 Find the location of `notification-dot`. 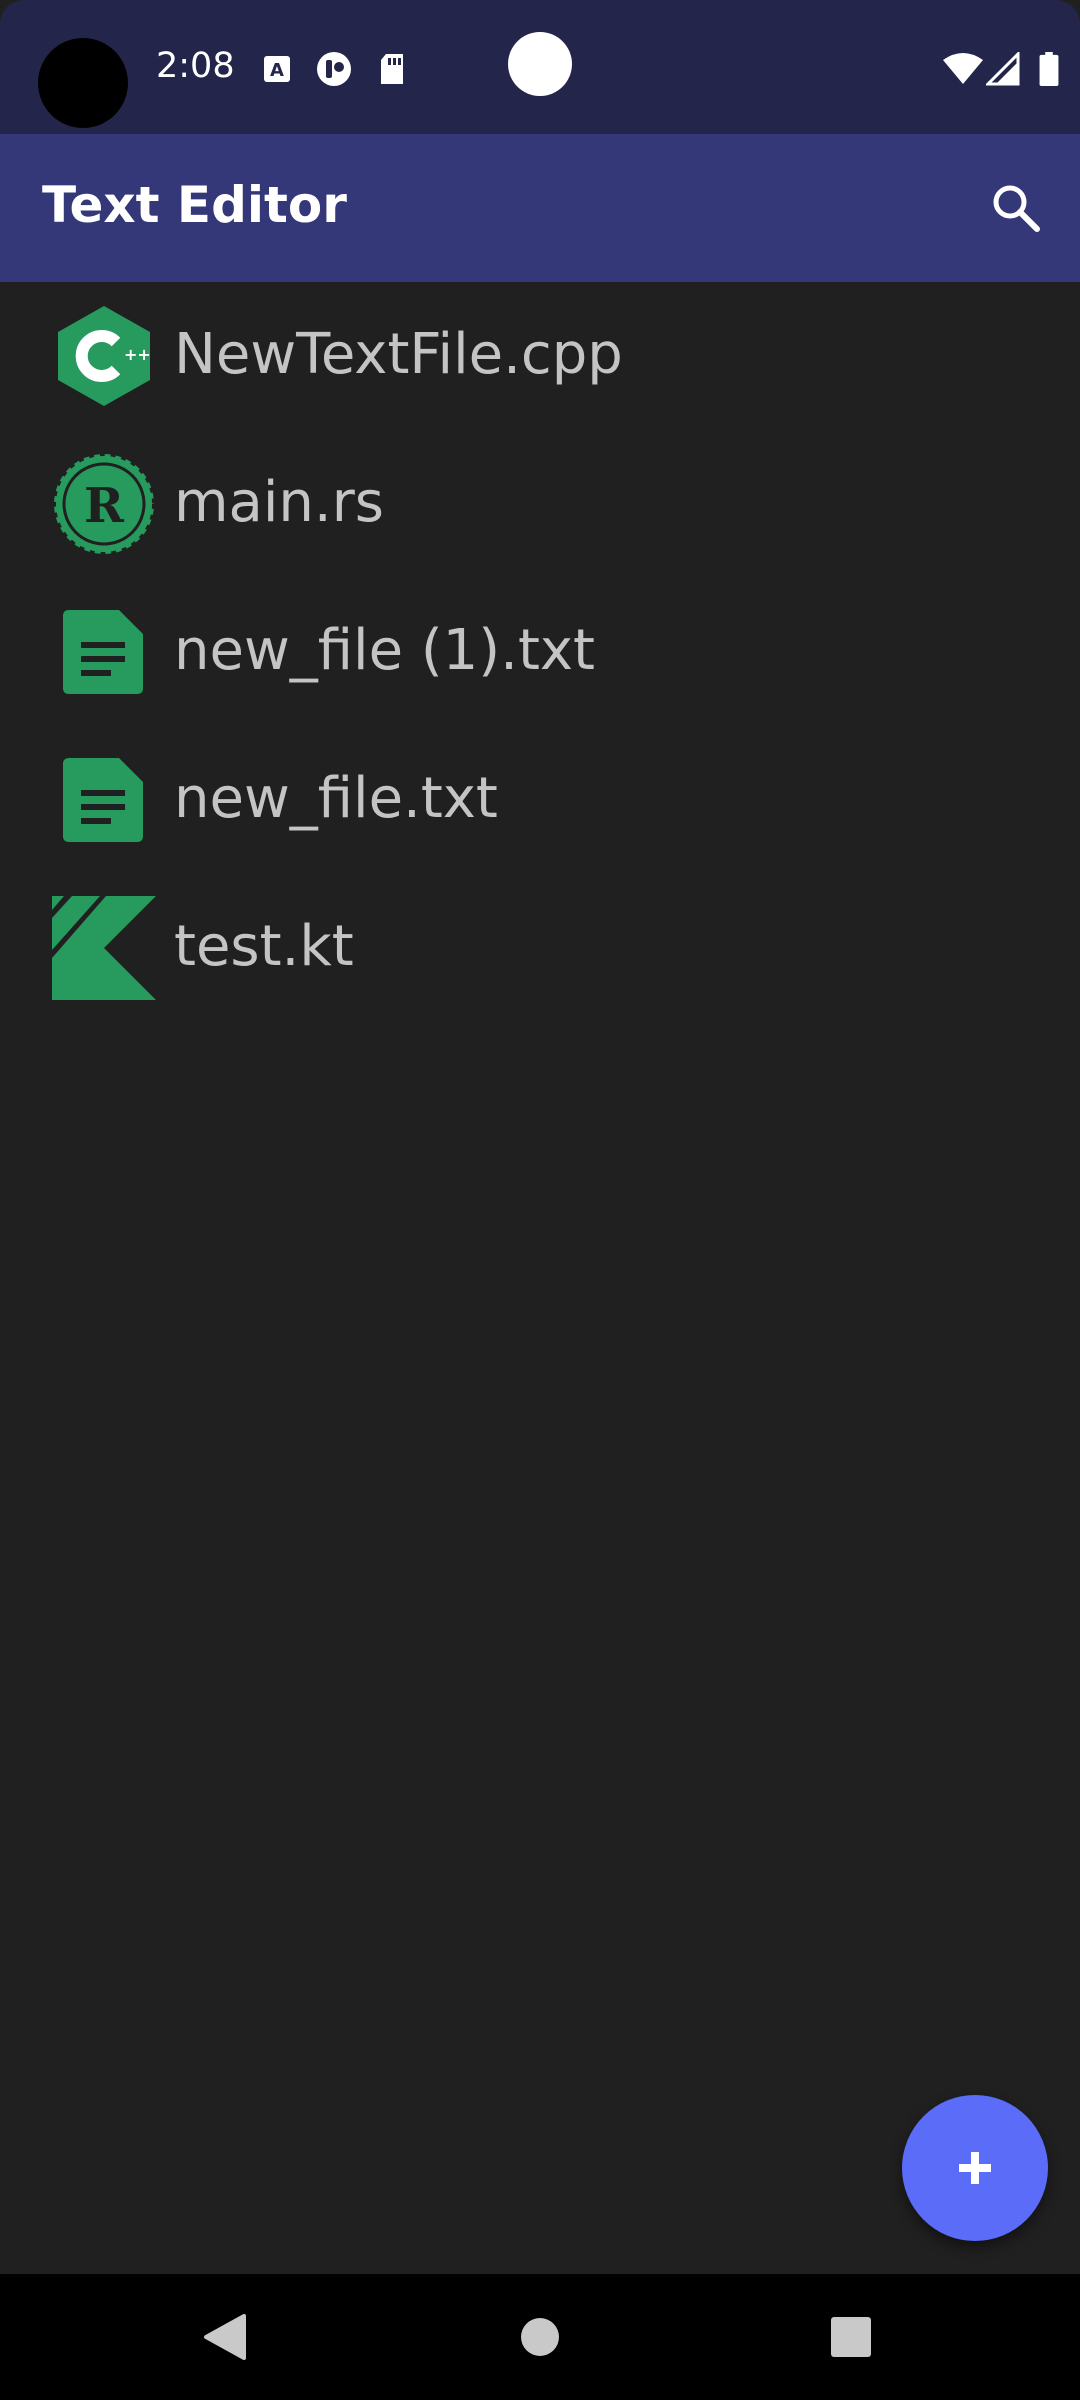

notification-dot is located at coordinates (540, 64).